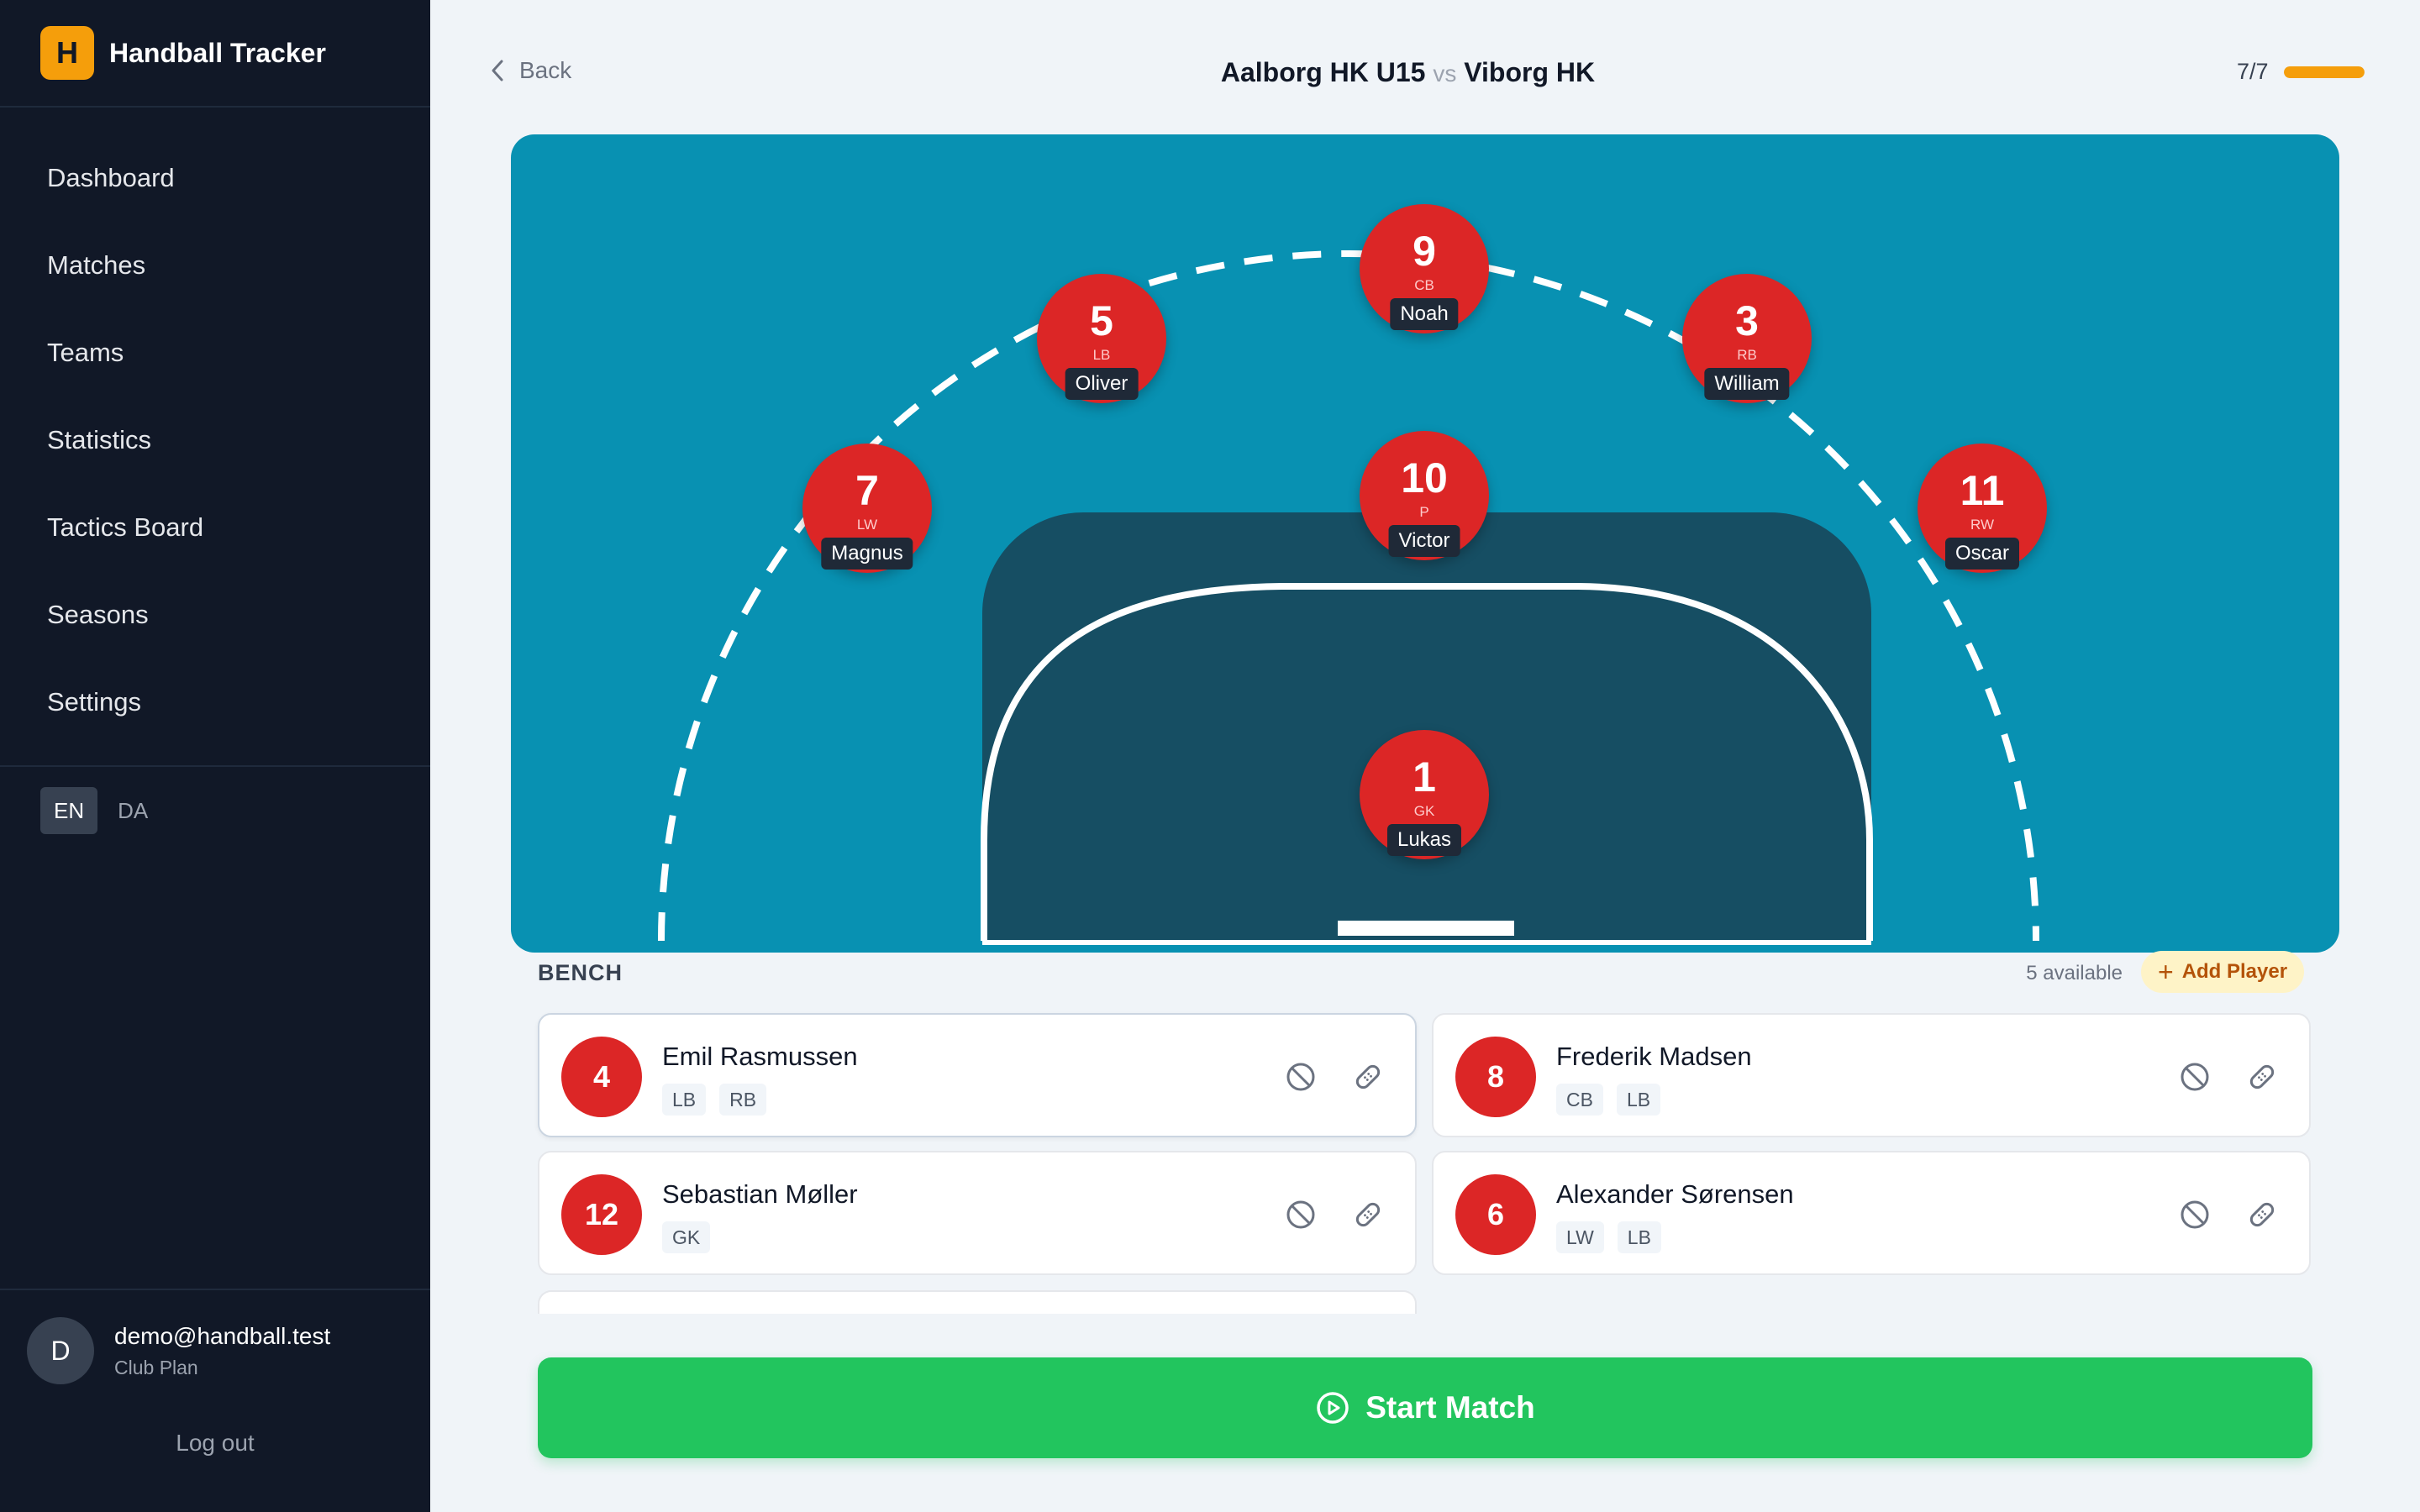 Image resolution: width=2420 pixels, height=1512 pixels. Describe the element at coordinates (218, 52) in the screenshot. I see `brand-name: Handball Tracker` at that location.